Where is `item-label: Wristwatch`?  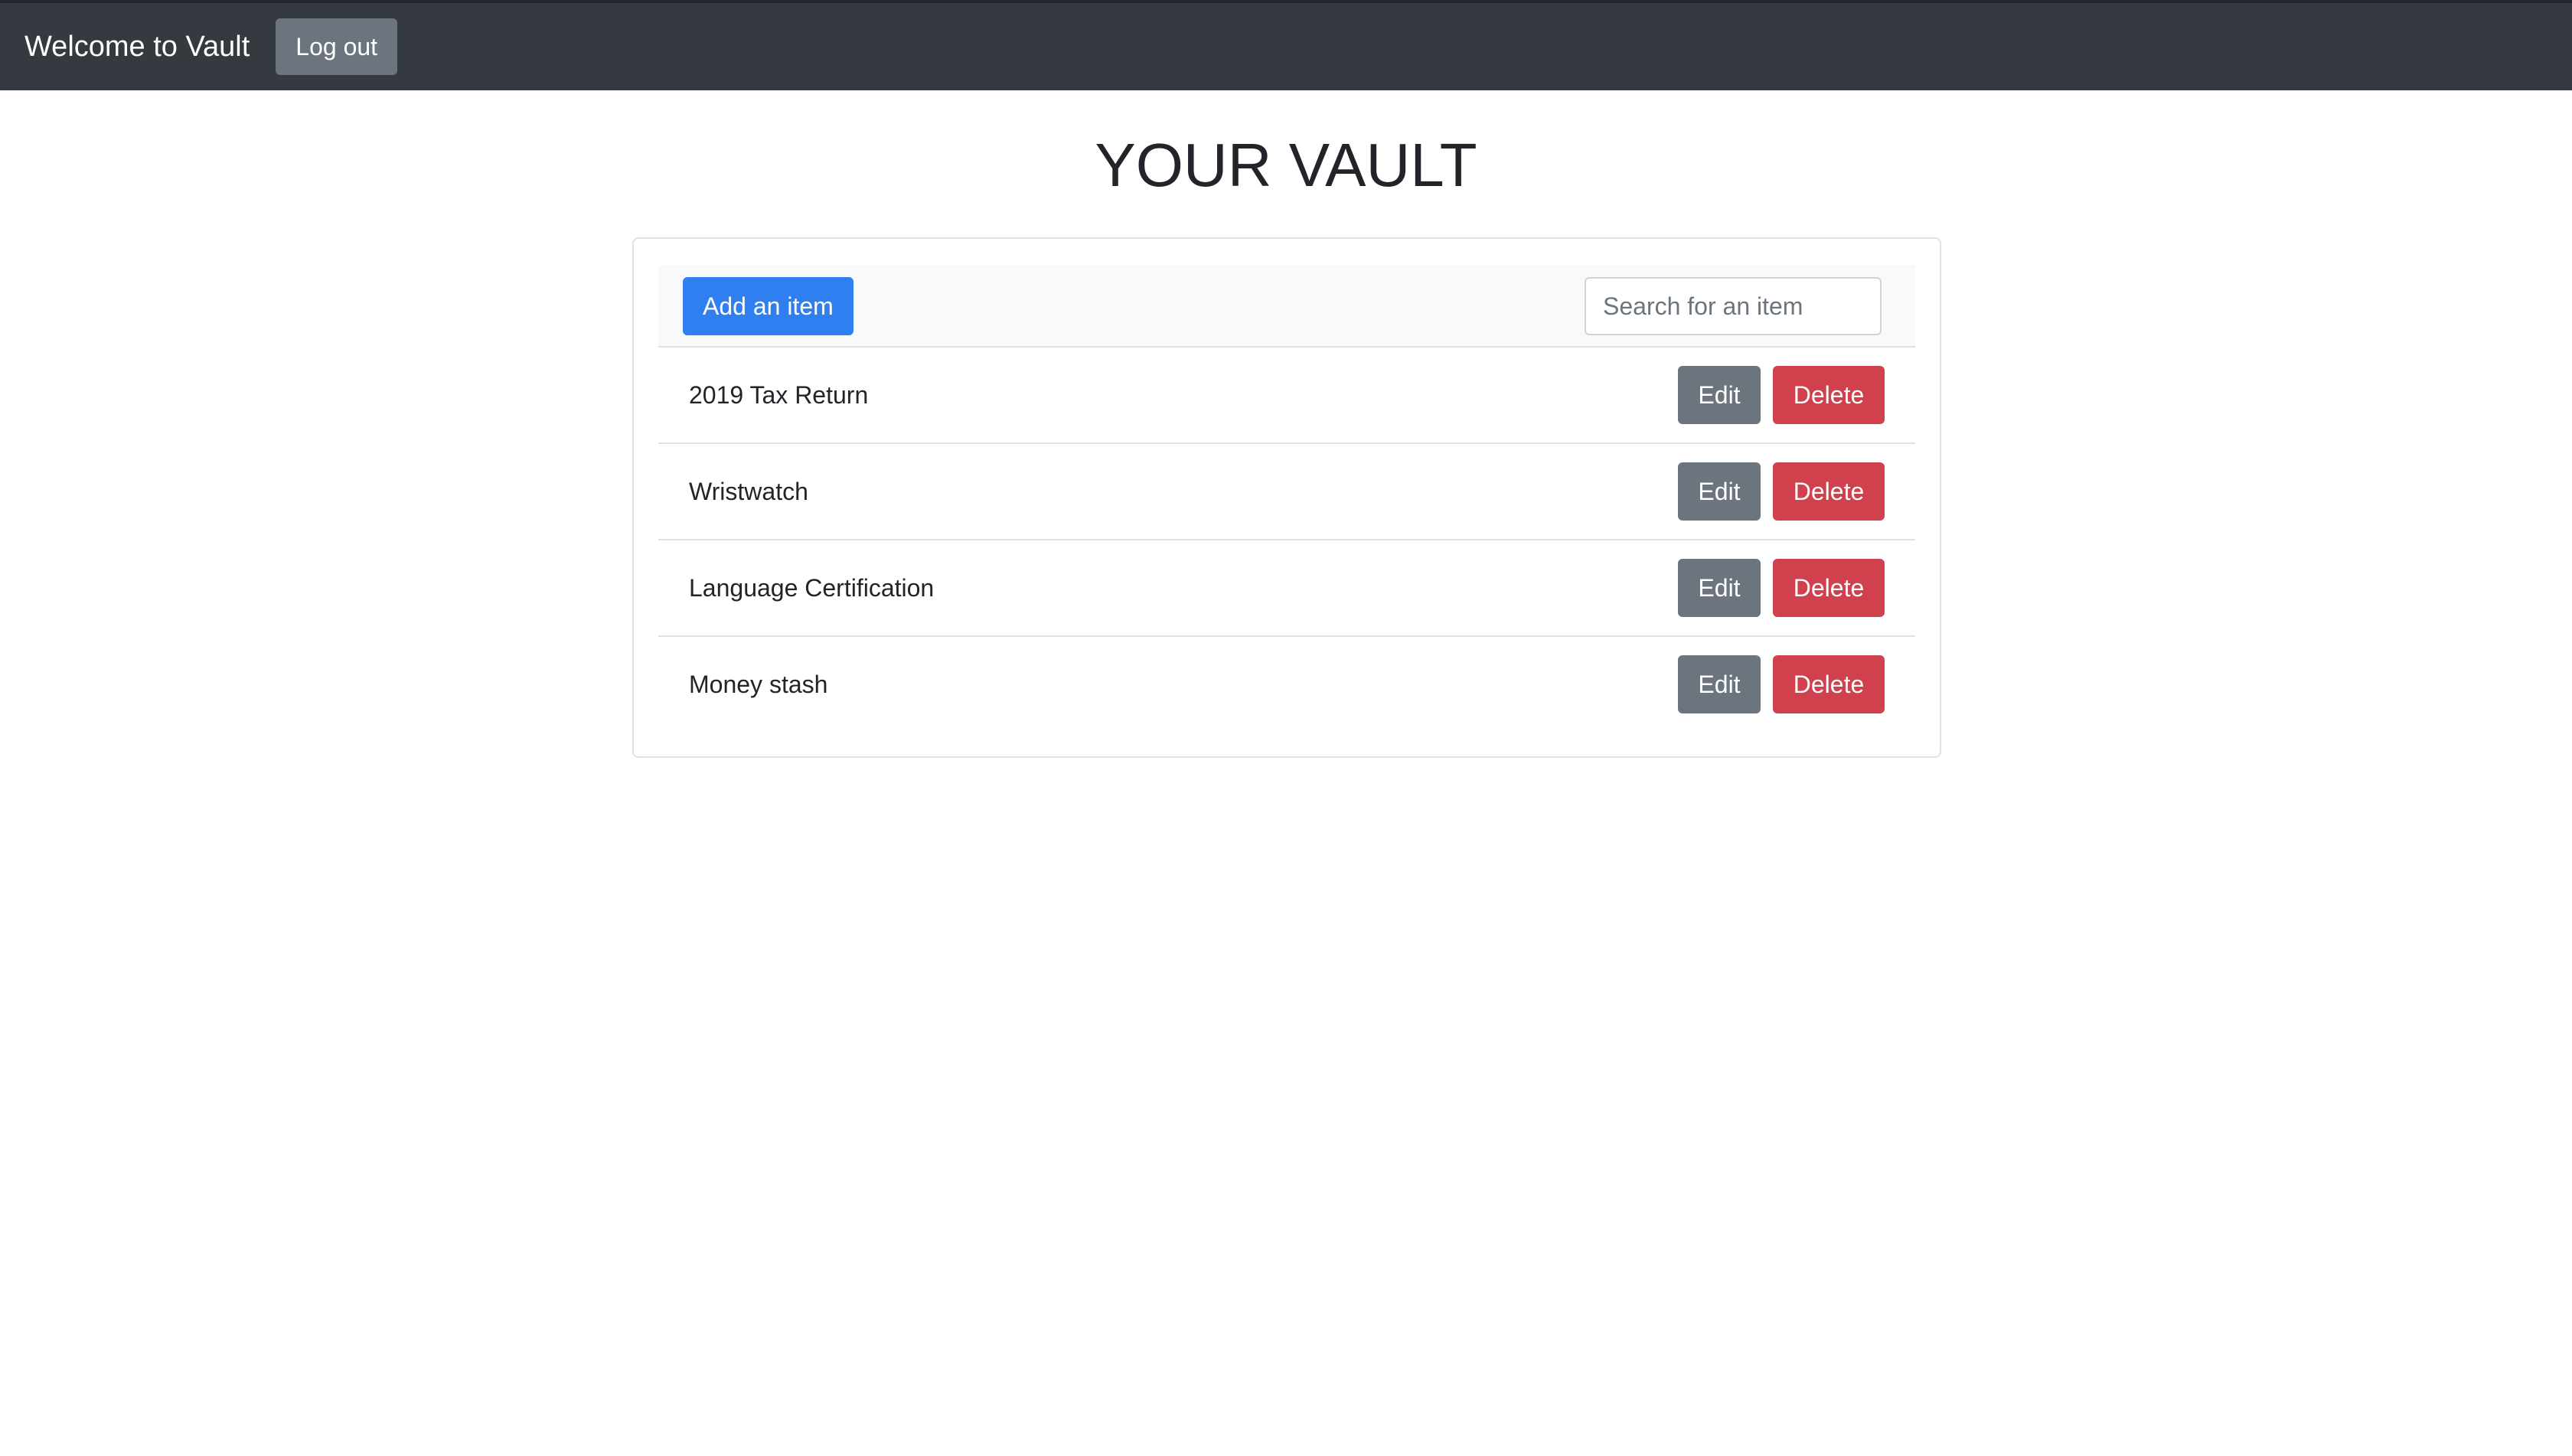 item-label: Wristwatch is located at coordinates (748, 491).